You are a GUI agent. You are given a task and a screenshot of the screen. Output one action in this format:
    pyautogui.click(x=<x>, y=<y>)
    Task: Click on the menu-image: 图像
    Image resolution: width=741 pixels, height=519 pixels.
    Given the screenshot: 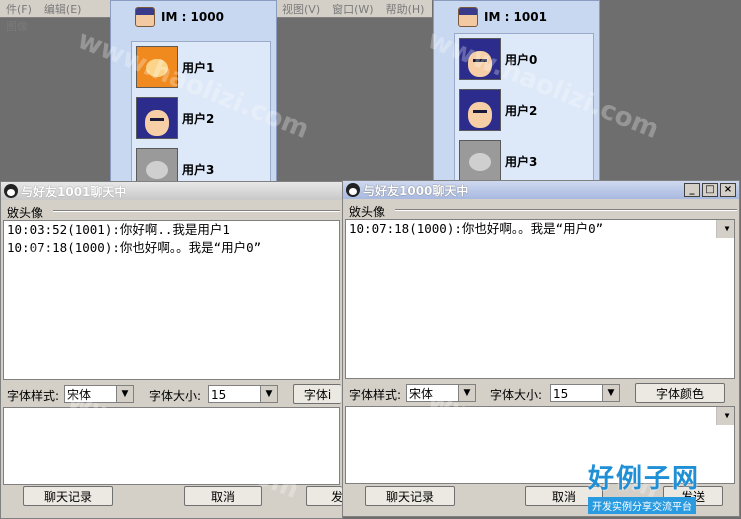 What is the action you would take?
    pyautogui.click(x=17, y=25)
    